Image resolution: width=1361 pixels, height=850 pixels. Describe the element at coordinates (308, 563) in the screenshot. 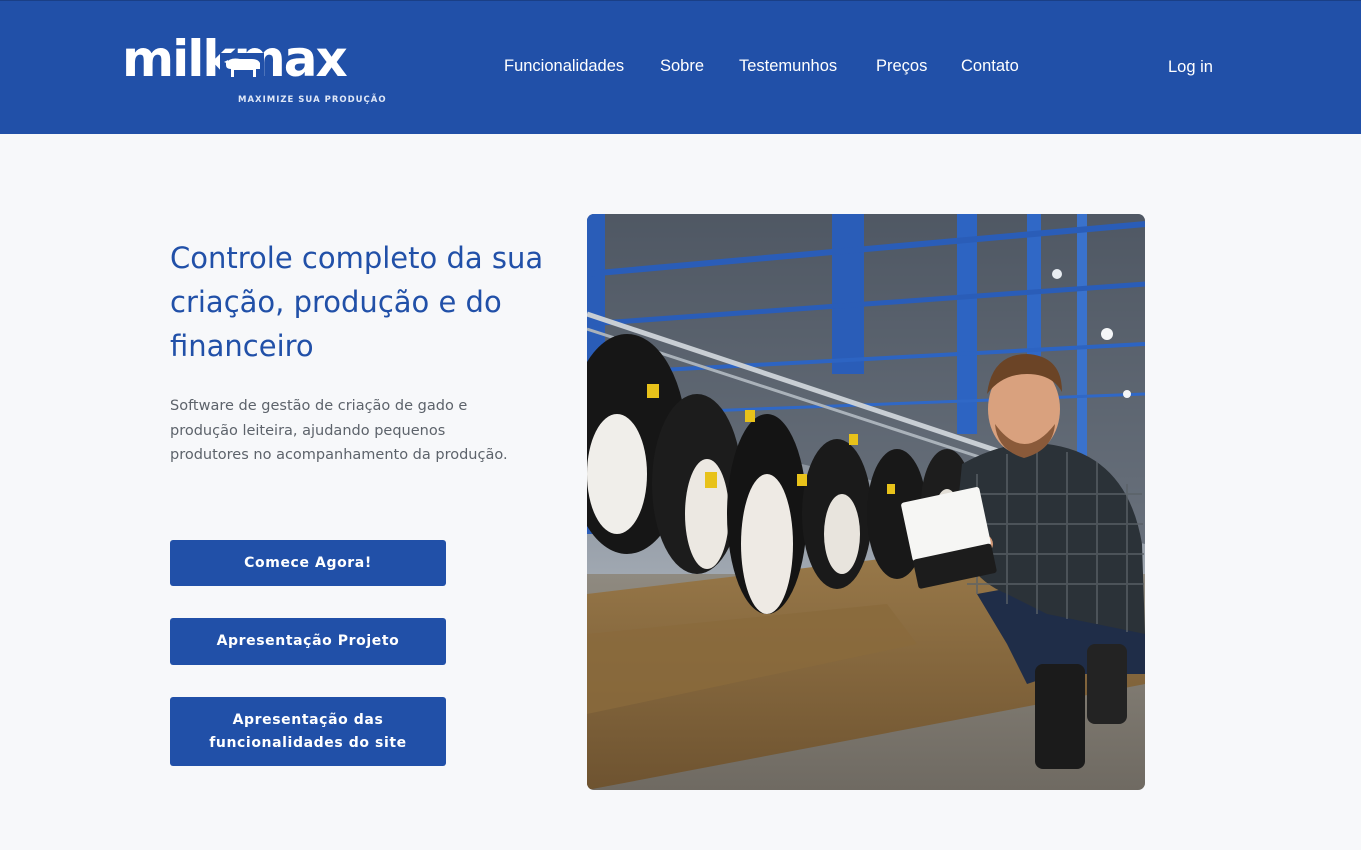

I see `start-now-button: Comece Agora!` at that location.